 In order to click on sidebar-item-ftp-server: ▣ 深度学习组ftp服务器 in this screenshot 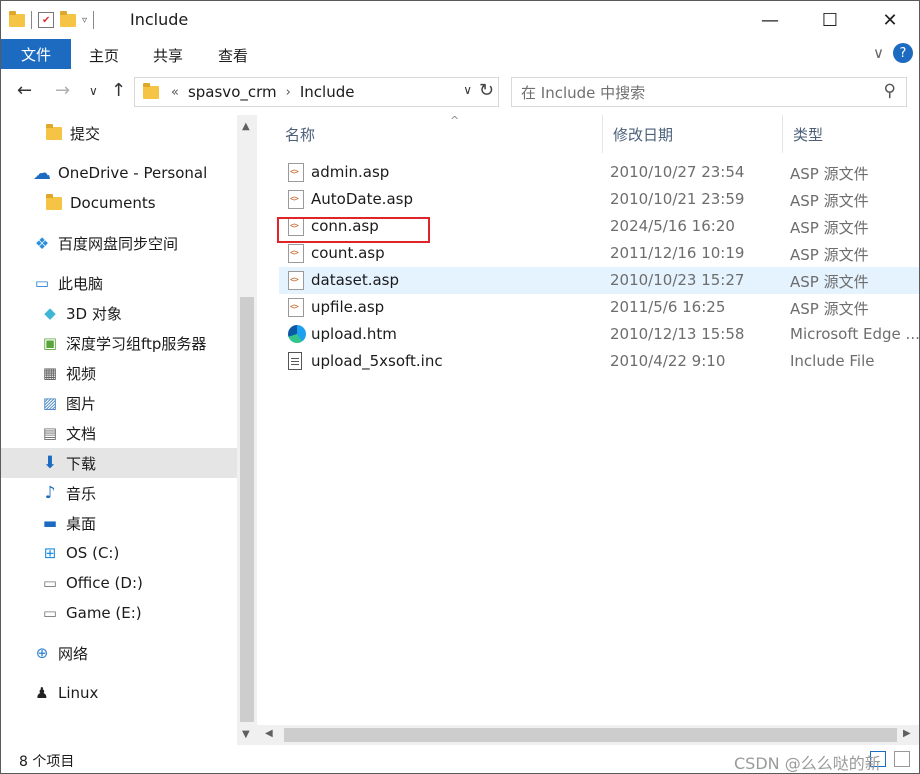, I will do `click(119, 343)`.